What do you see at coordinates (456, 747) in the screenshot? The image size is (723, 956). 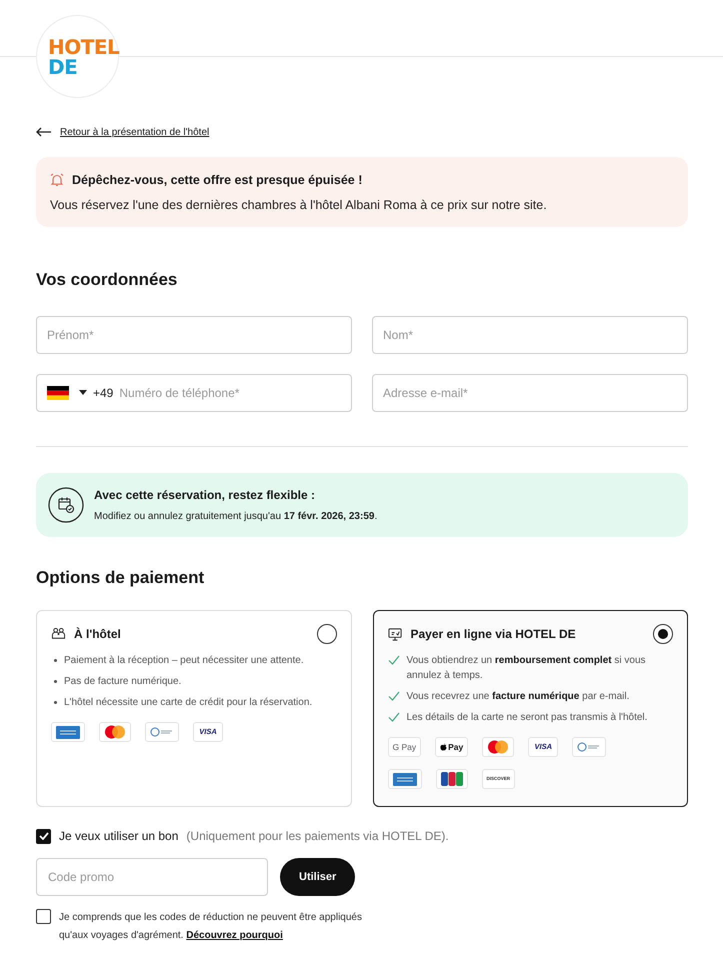 I see `card-brand-text: Pay` at bounding box center [456, 747].